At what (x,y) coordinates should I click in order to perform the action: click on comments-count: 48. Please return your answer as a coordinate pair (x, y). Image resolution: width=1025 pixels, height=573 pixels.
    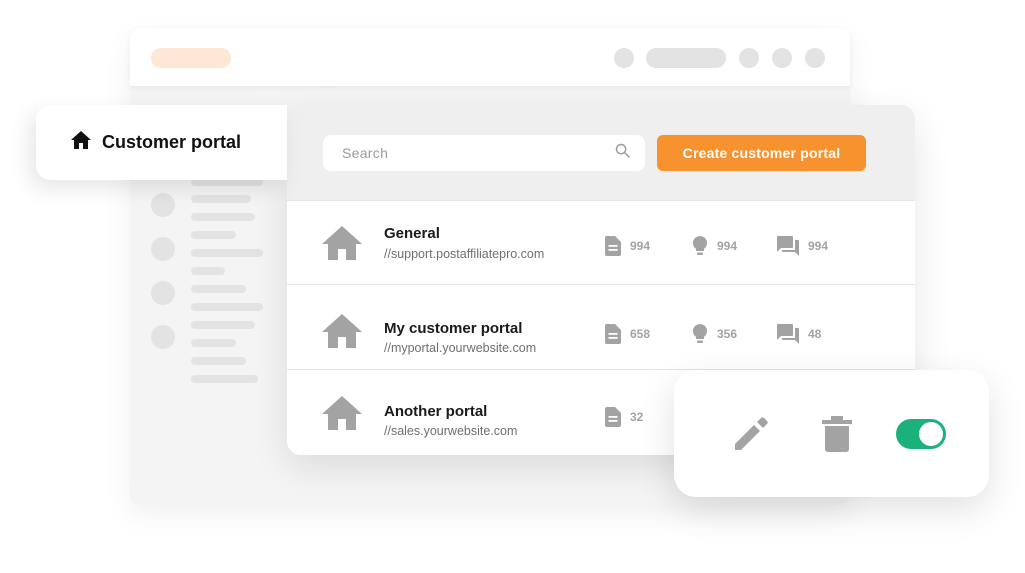
    Looking at the image, I should click on (815, 334).